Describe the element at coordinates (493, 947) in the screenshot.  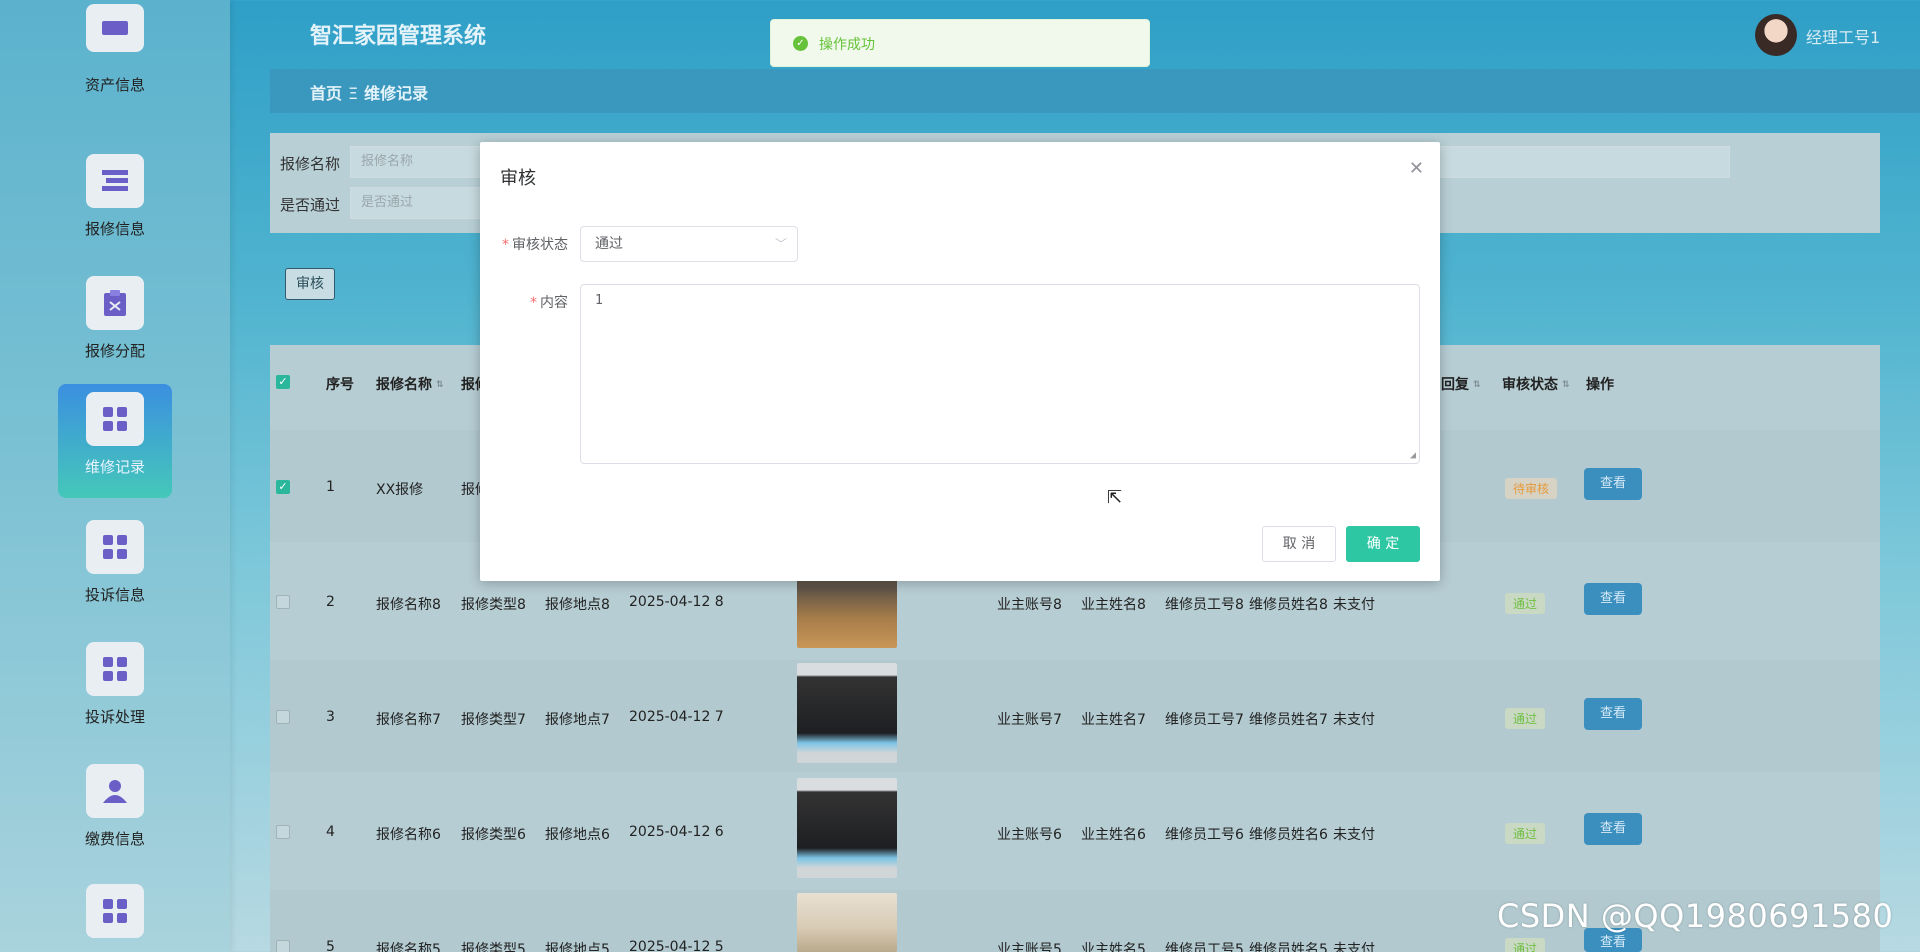
I see `row-type: 报修类型5` at that location.